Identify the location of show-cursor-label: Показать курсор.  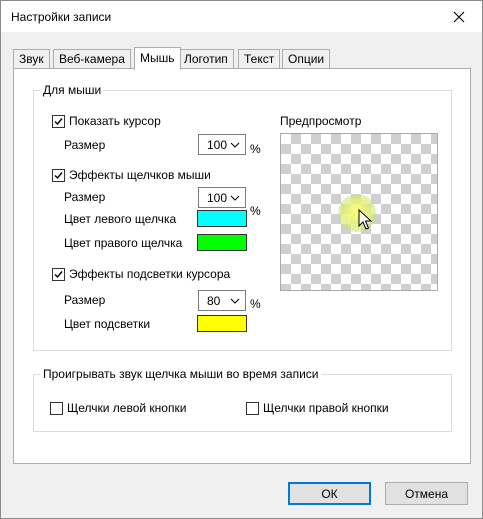
(115, 121).